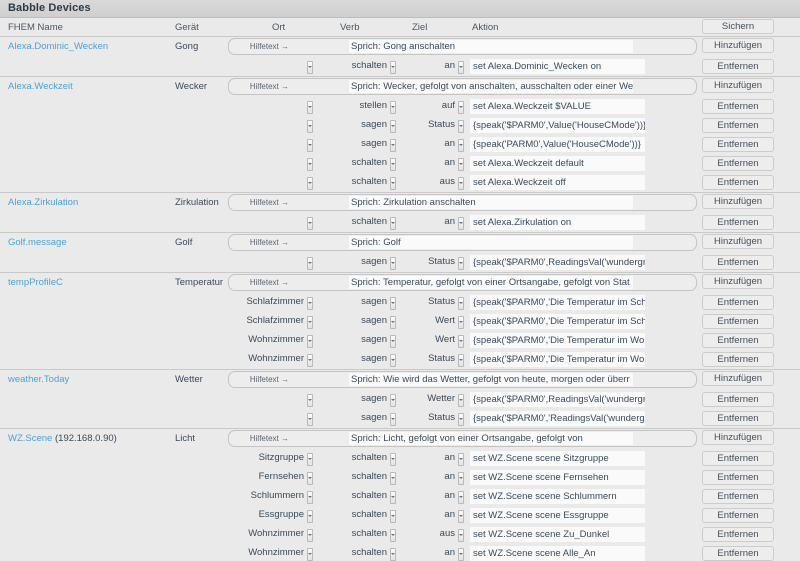  I want to click on fhem-name-link: tempProfileC, so click(35, 282).